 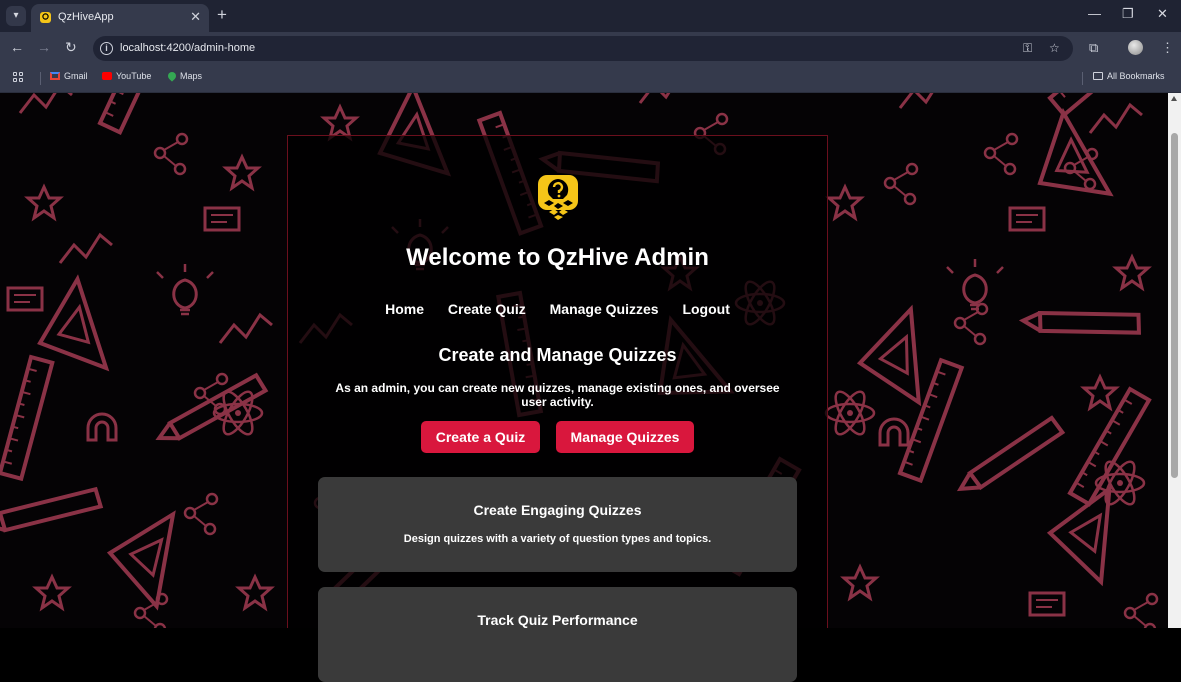 I want to click on scroll-up-arrow-icon, so click(x=1174, y=98).